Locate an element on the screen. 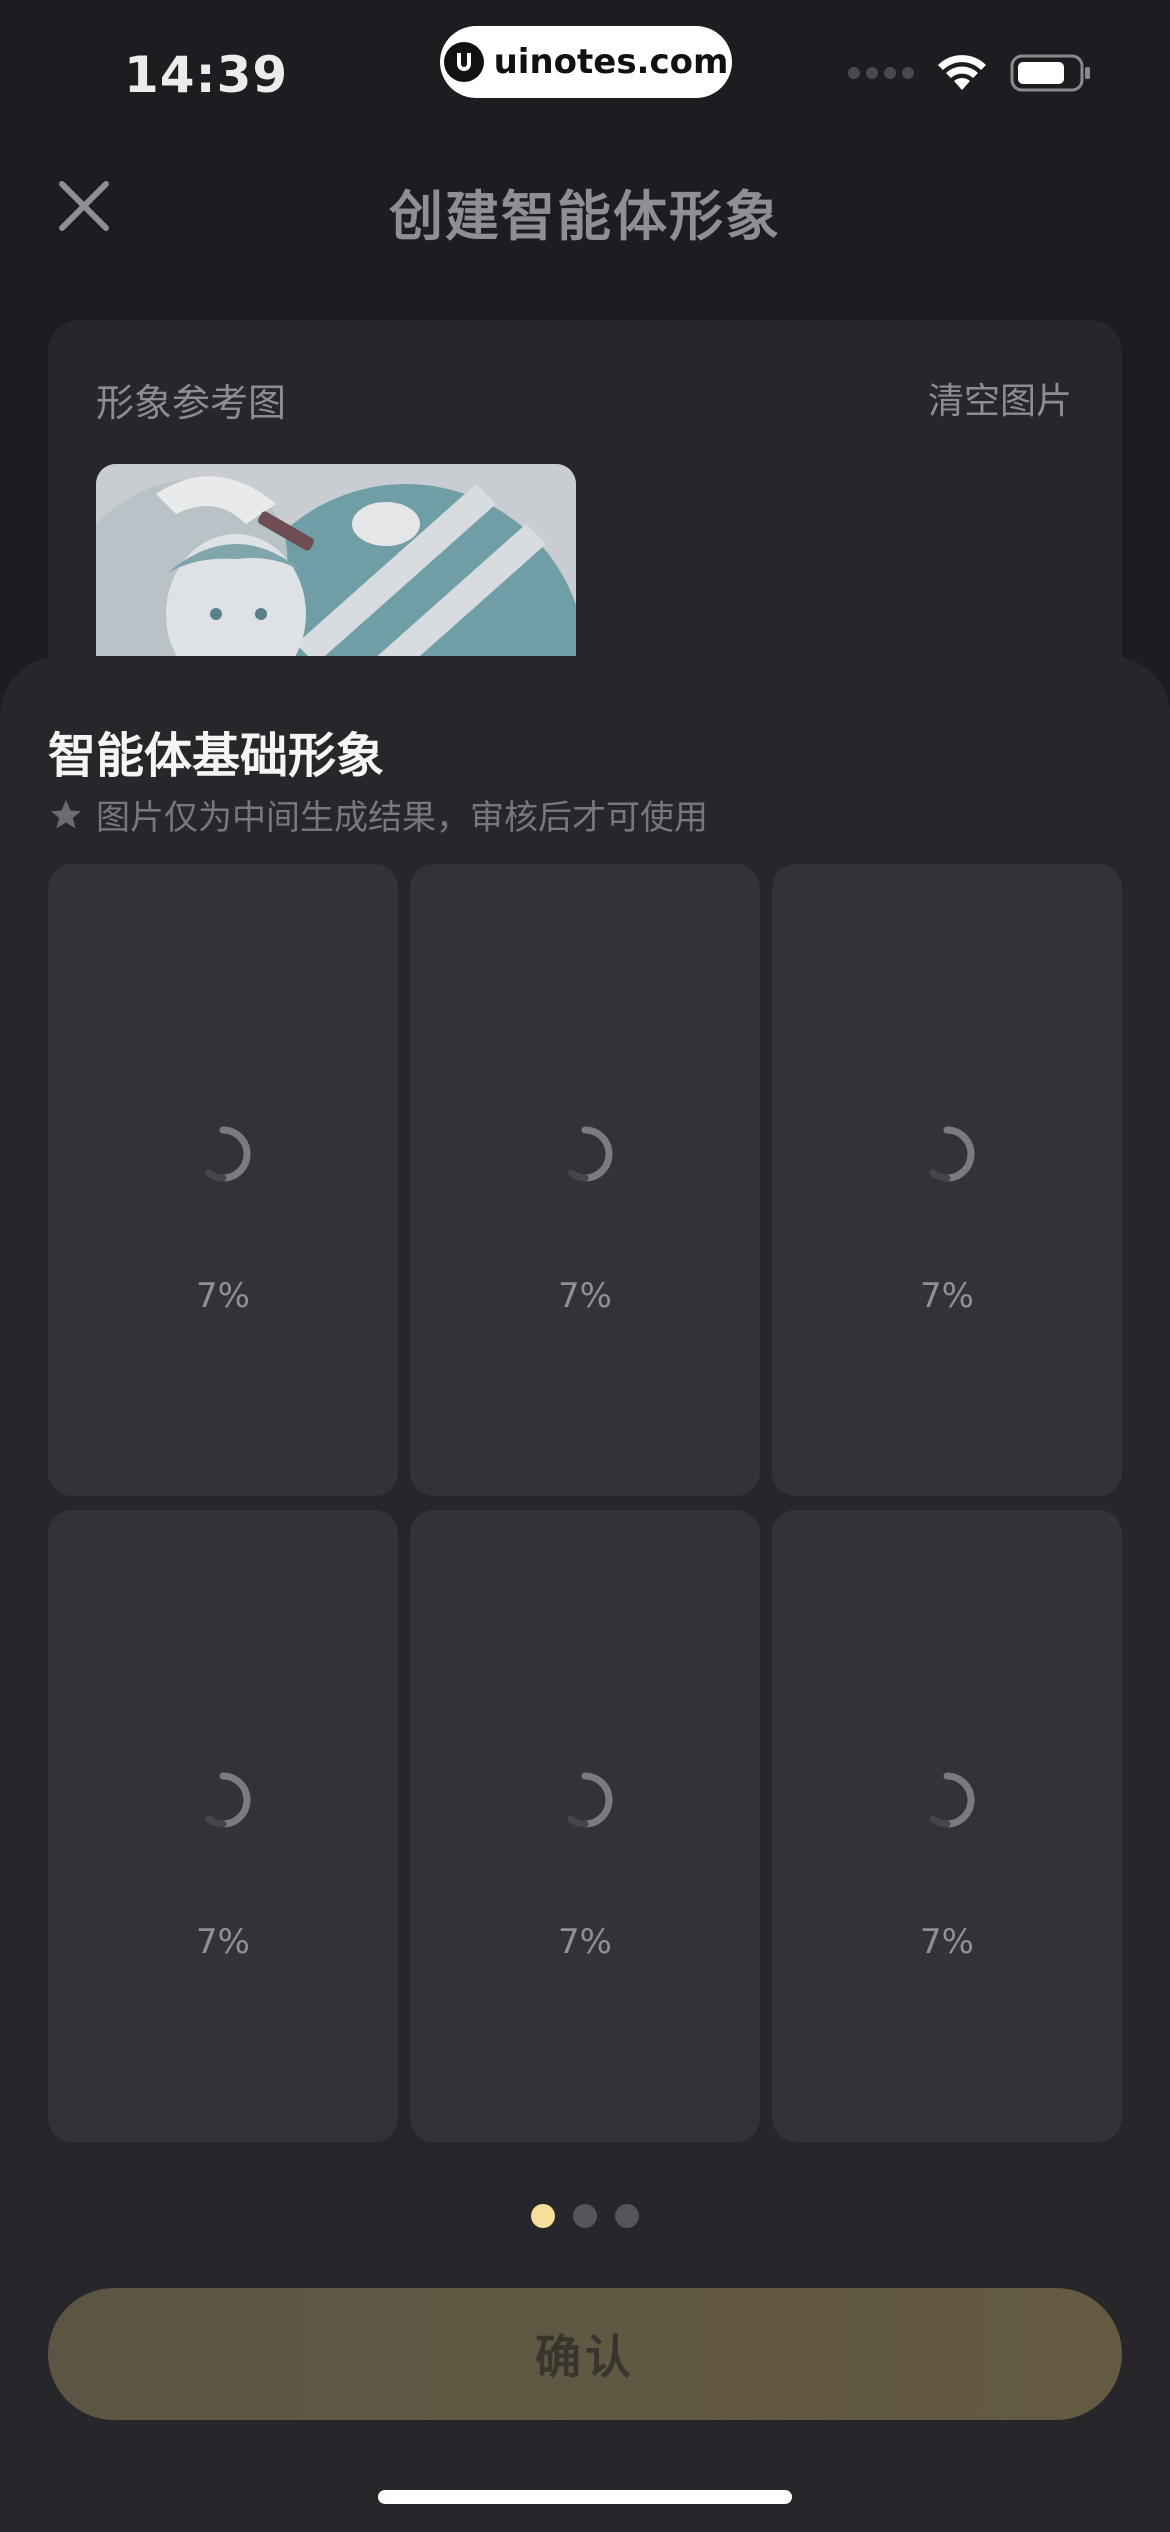  watermark-text: uinotes.com is located at coordinates (611, 62).